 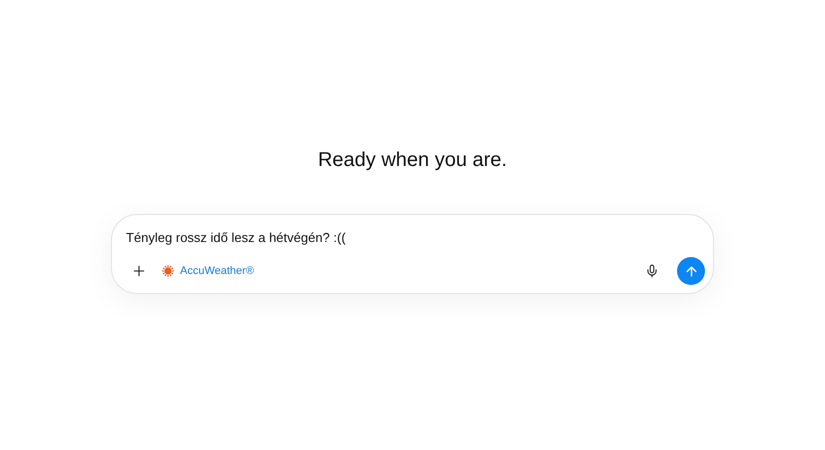 I want to click on heading: Ready when you are., so click(x=412, y=160).